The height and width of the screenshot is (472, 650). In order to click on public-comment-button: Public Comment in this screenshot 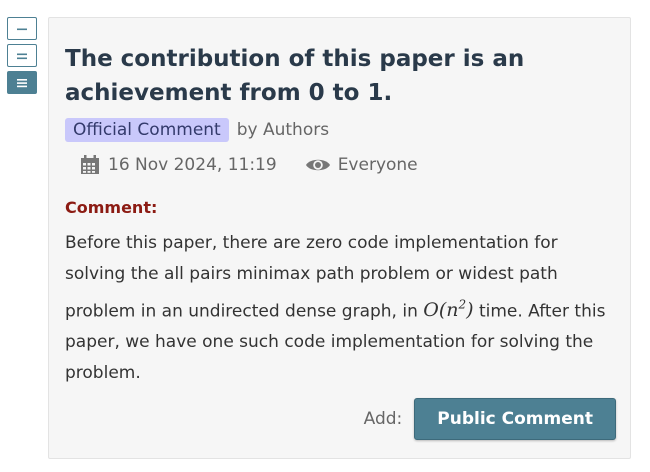, I will do `click(515, 419)`.